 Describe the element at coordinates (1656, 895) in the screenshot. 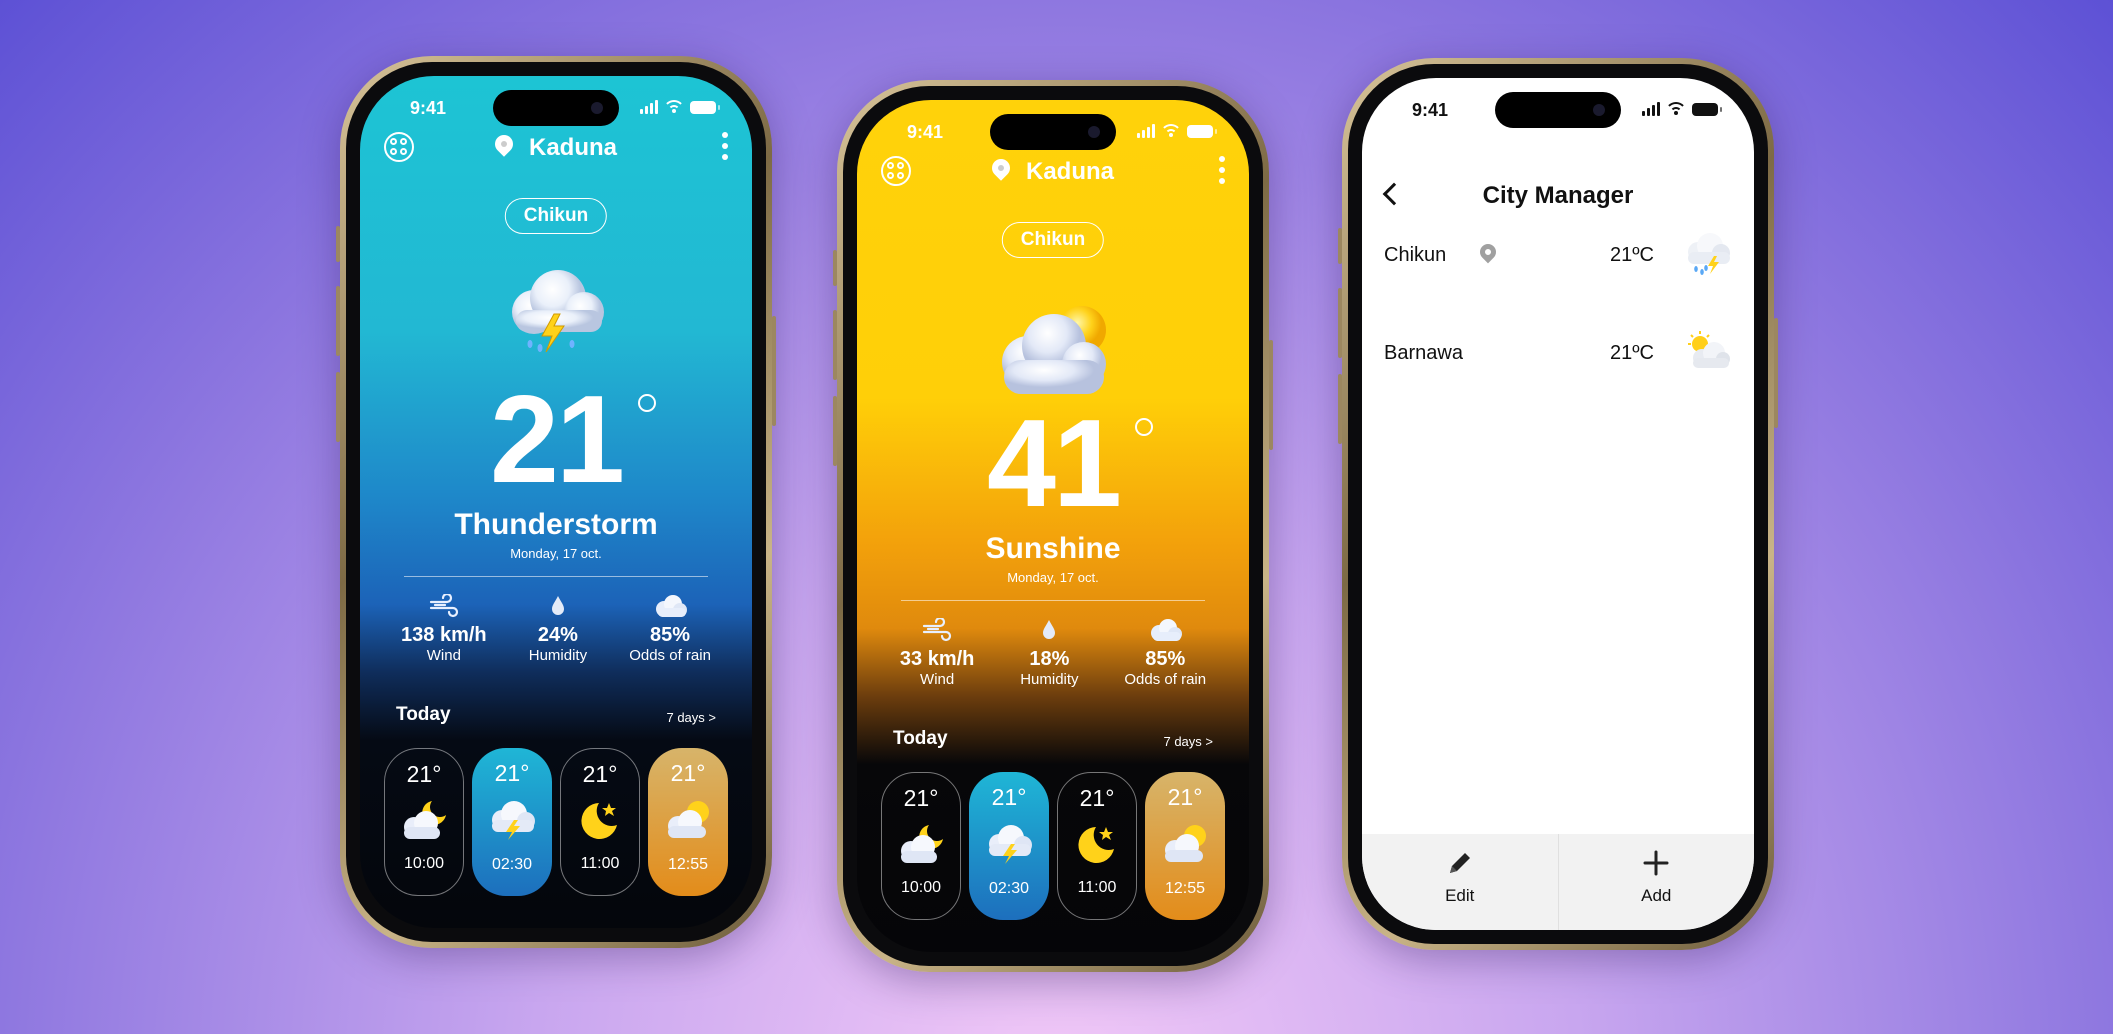

I see `add-label: Add` at that location.